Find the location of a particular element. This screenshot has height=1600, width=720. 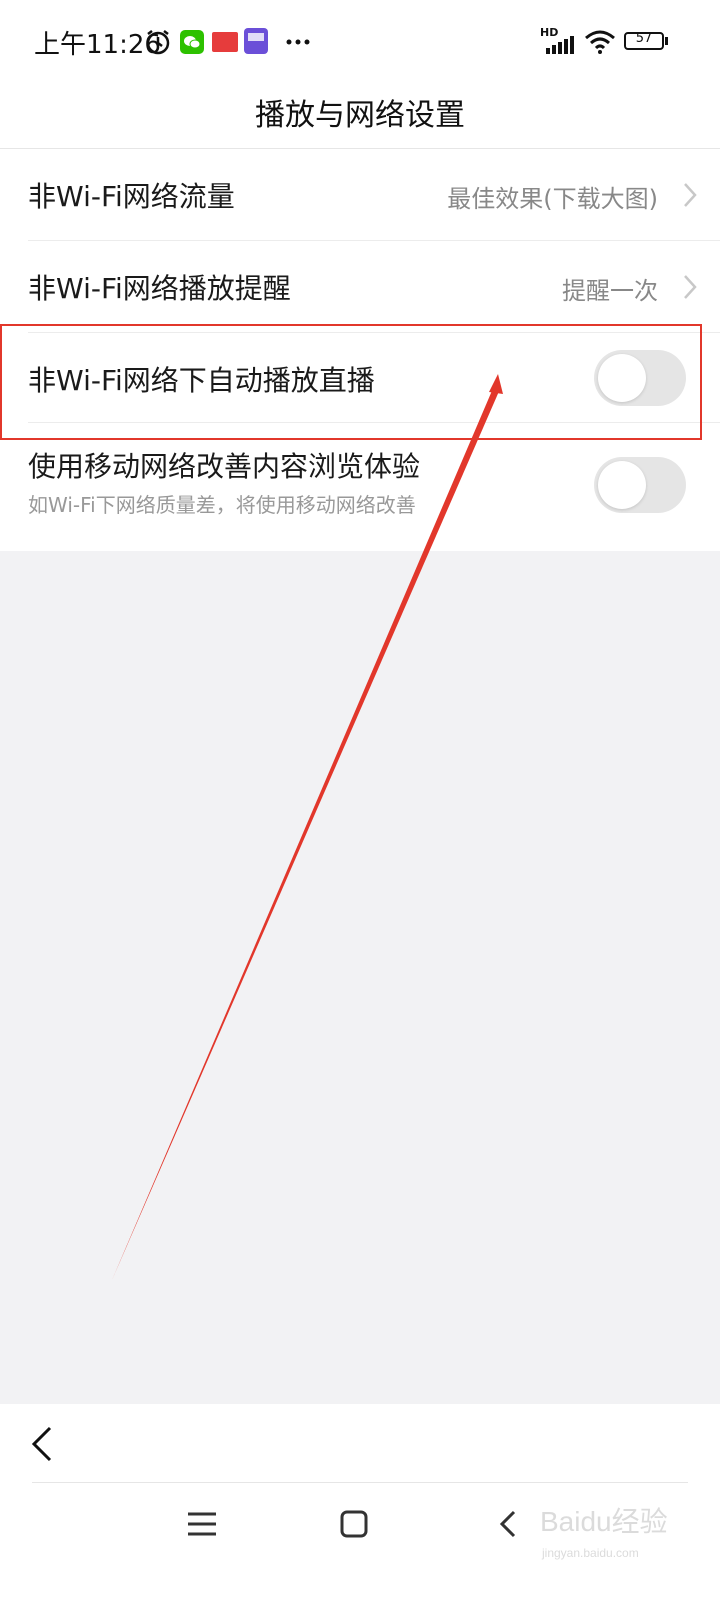

setting-row-non-wifi-traffic: 非Wi-Fi网络流量 最佳效果(下载大图) is located at coordinates (360, 195).